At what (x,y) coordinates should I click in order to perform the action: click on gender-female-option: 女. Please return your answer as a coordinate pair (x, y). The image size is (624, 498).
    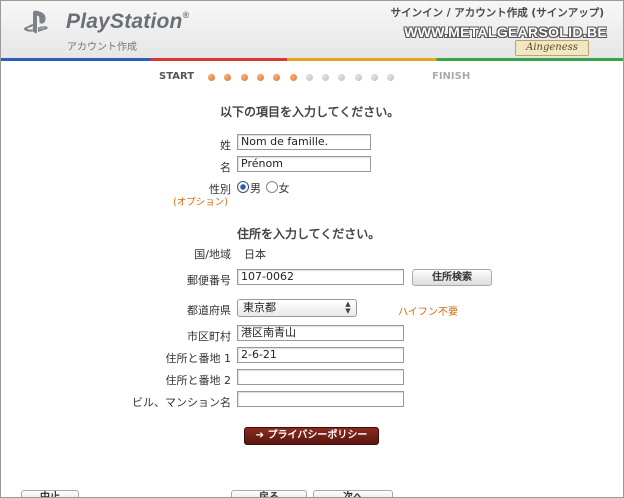
    Looking at the image, I should click on (277, 188).